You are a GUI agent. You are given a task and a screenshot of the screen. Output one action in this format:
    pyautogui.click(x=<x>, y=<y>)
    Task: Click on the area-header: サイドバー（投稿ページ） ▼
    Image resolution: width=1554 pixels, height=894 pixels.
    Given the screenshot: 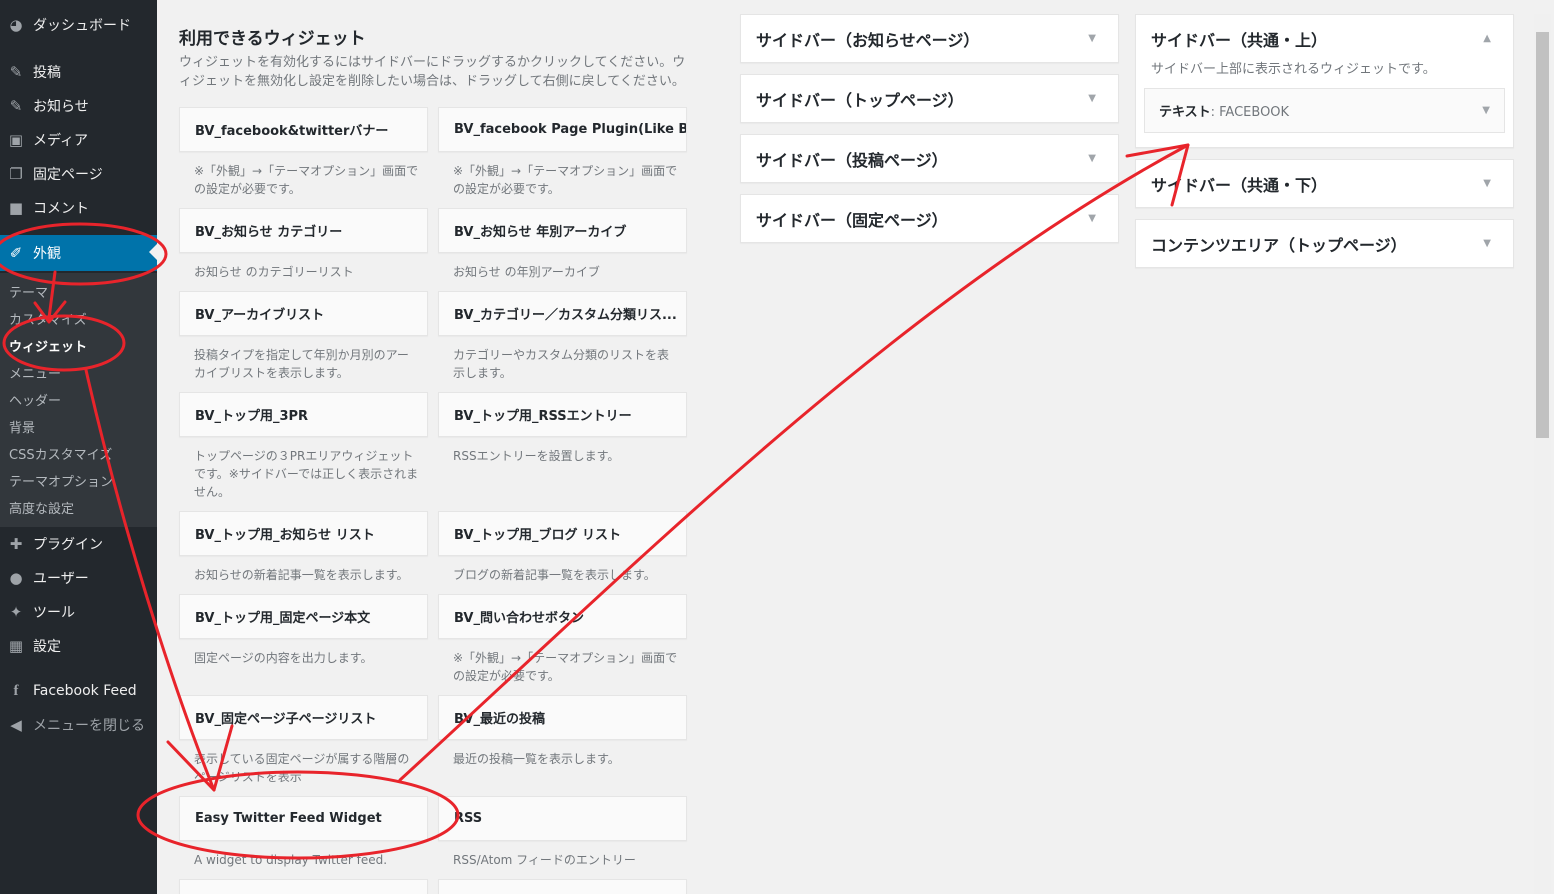 What is the action you would take?
    pyautogui.click(x=929, y=158)
    